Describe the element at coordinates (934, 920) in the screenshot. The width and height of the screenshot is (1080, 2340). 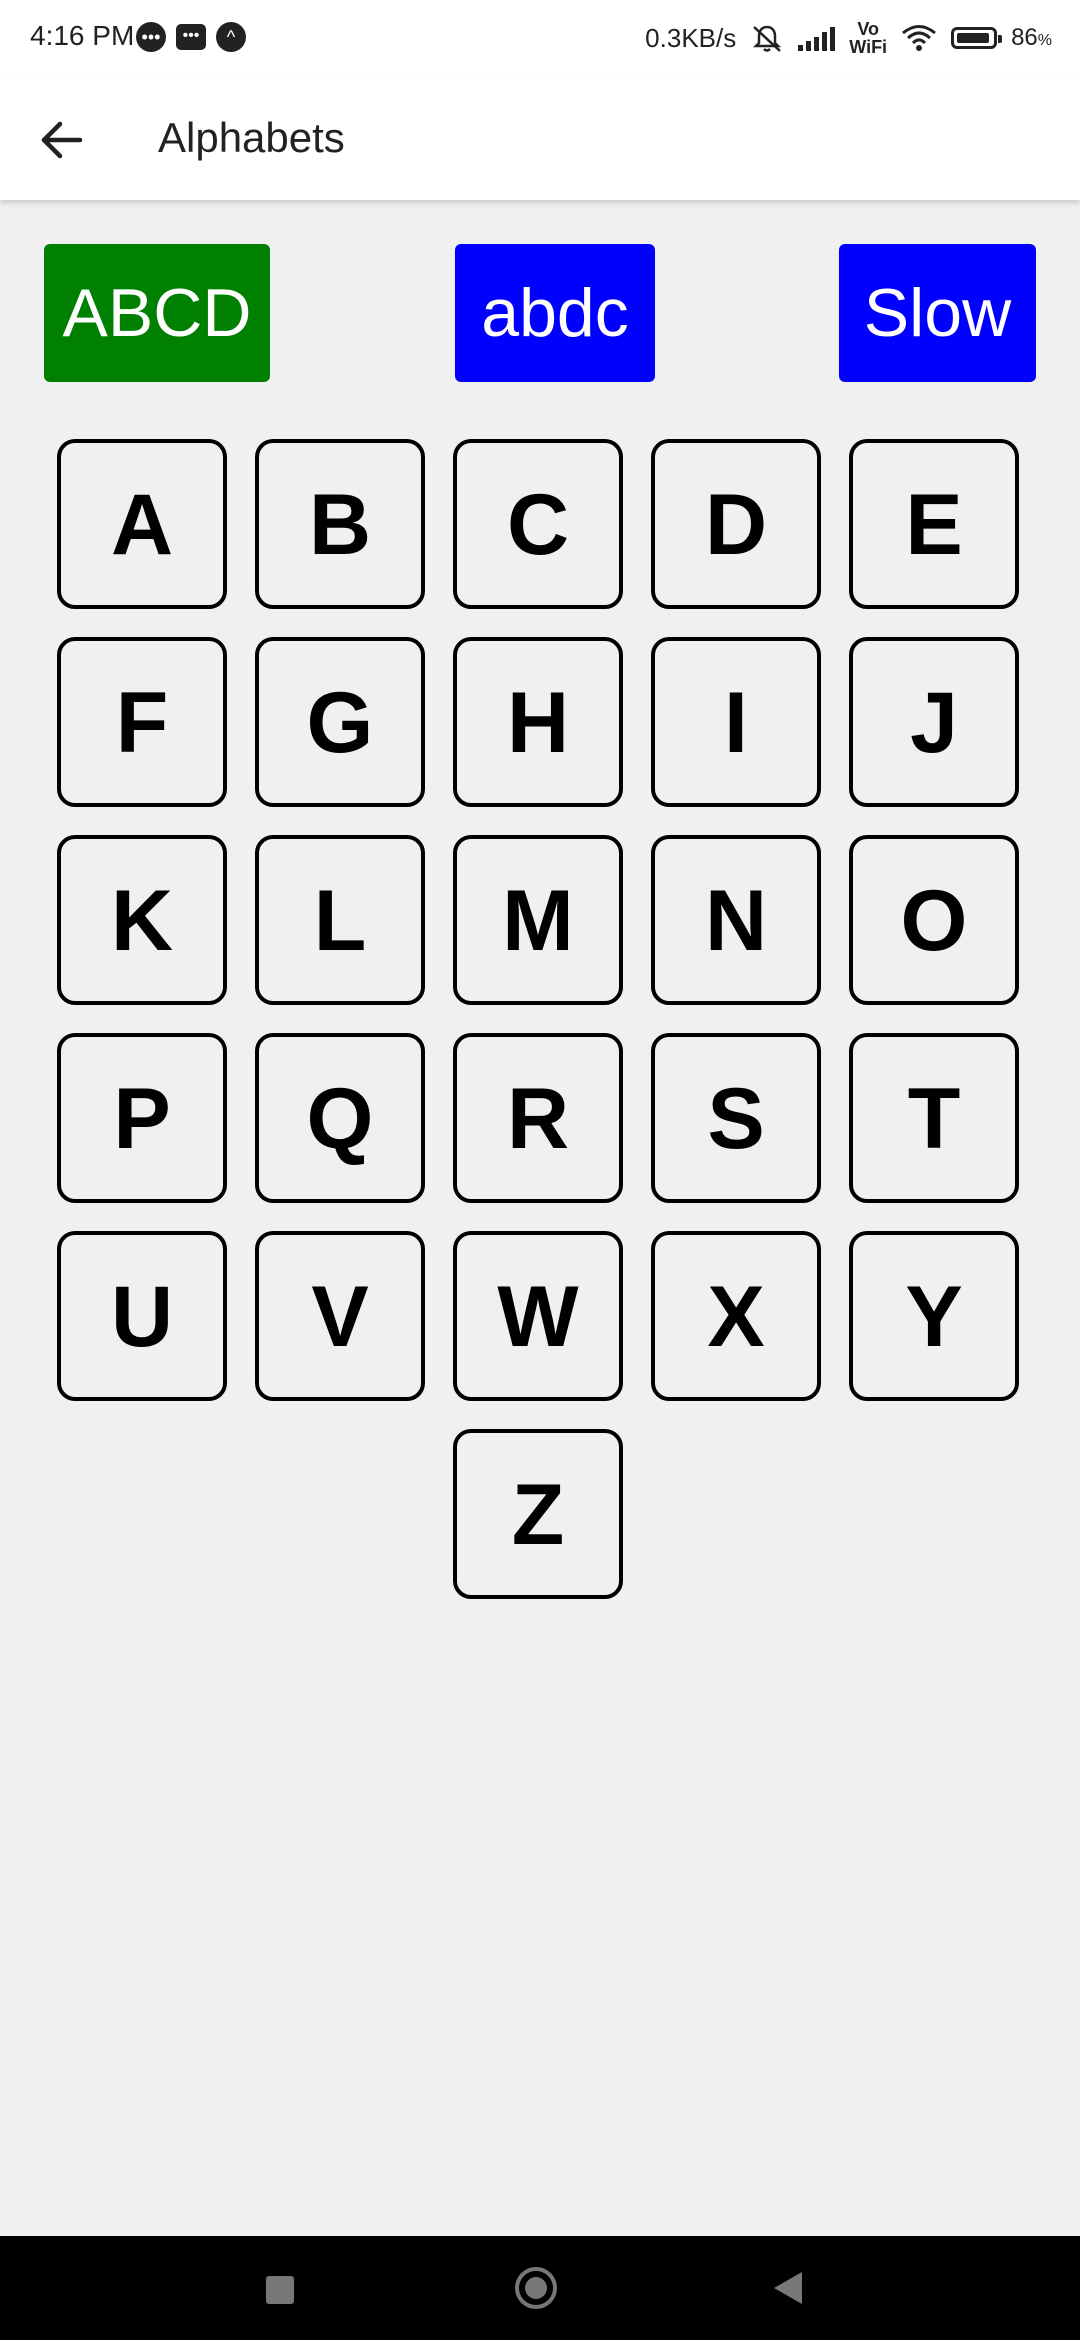
I see `letter-tile-o: O` at that location.